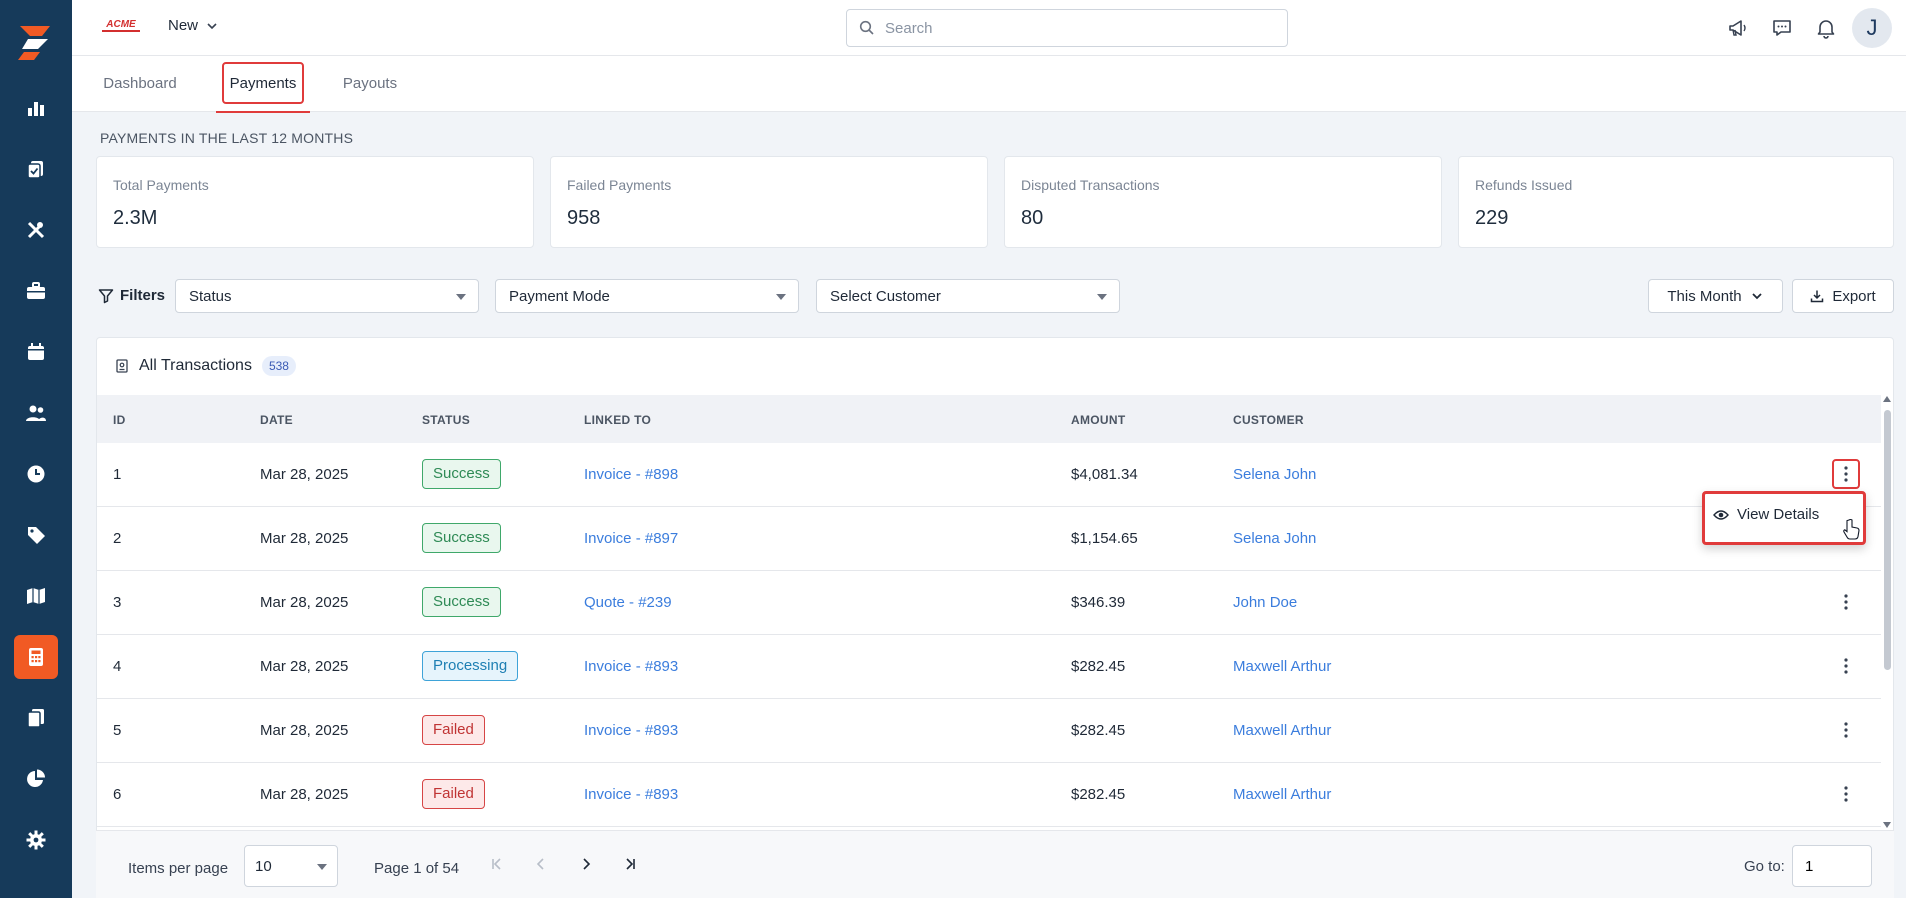 This screenshot has height=898, width=1906. What do you see at coordinates (121, 26) in the screenshot?
I see `company-logo: ACME` at bounding box center [121, 26].